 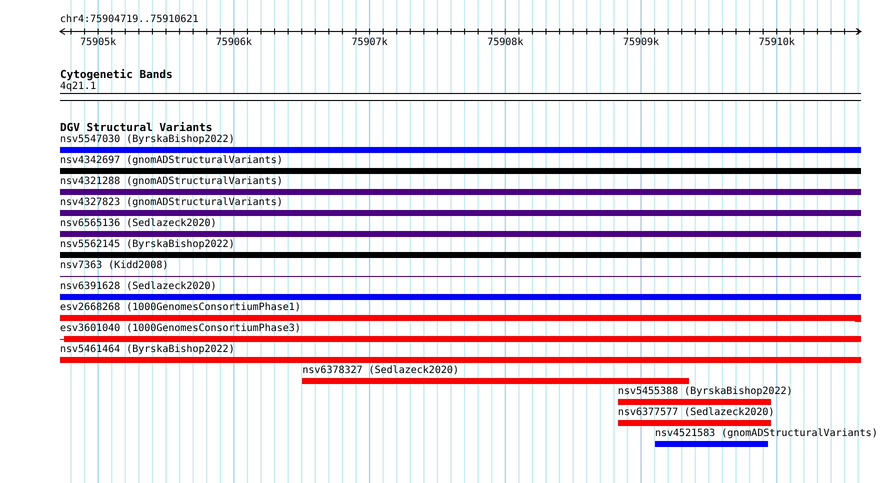 I want to click on variant-label: nsv5547030 (ByrskaBishop2022), so click(x=147, y=140).